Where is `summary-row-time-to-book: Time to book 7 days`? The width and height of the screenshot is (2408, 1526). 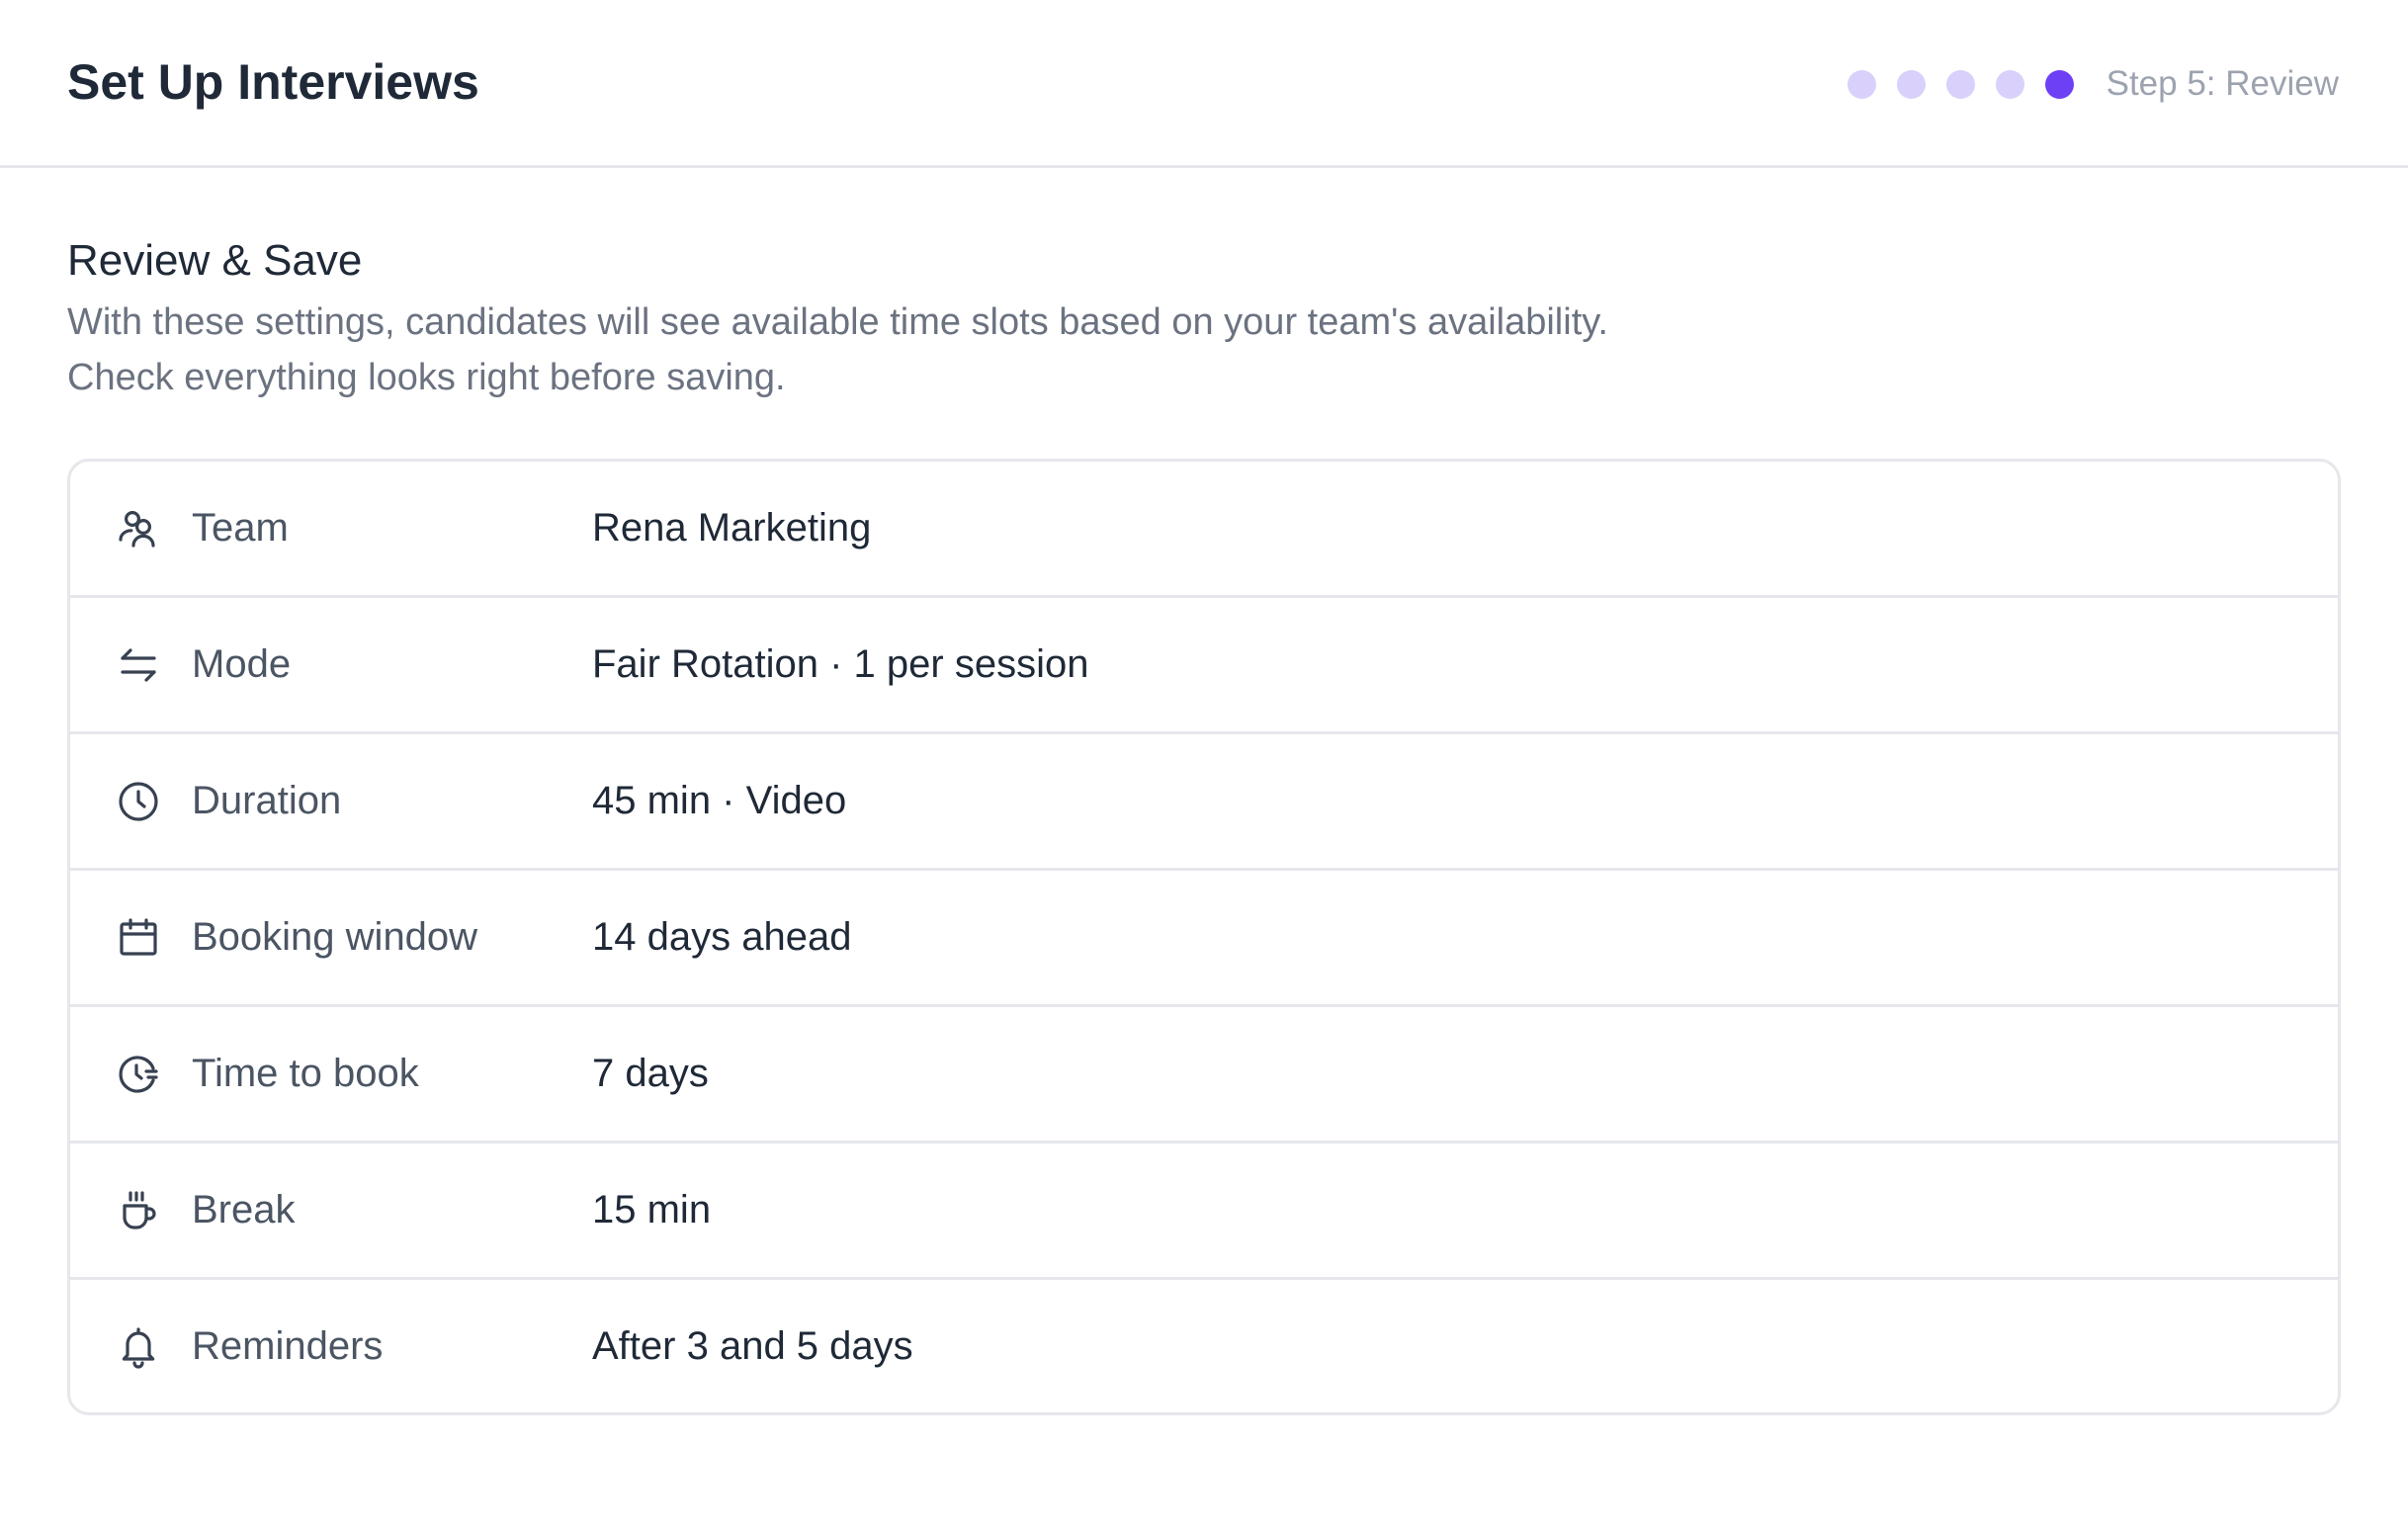
summary-row-time-to-book: Time to book 7 days is located at coordinates (1204, 1075).